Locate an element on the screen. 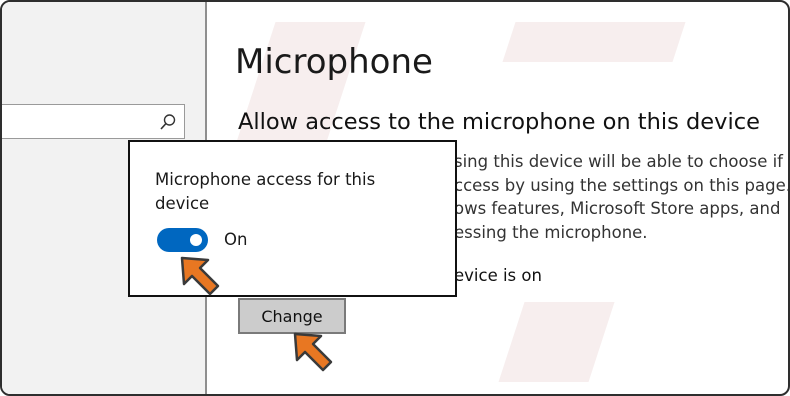 The width and height of the screenshot is (790, 396). description-line: ows features, Microsoft Store apps, and is located at coordinates (617, 208).